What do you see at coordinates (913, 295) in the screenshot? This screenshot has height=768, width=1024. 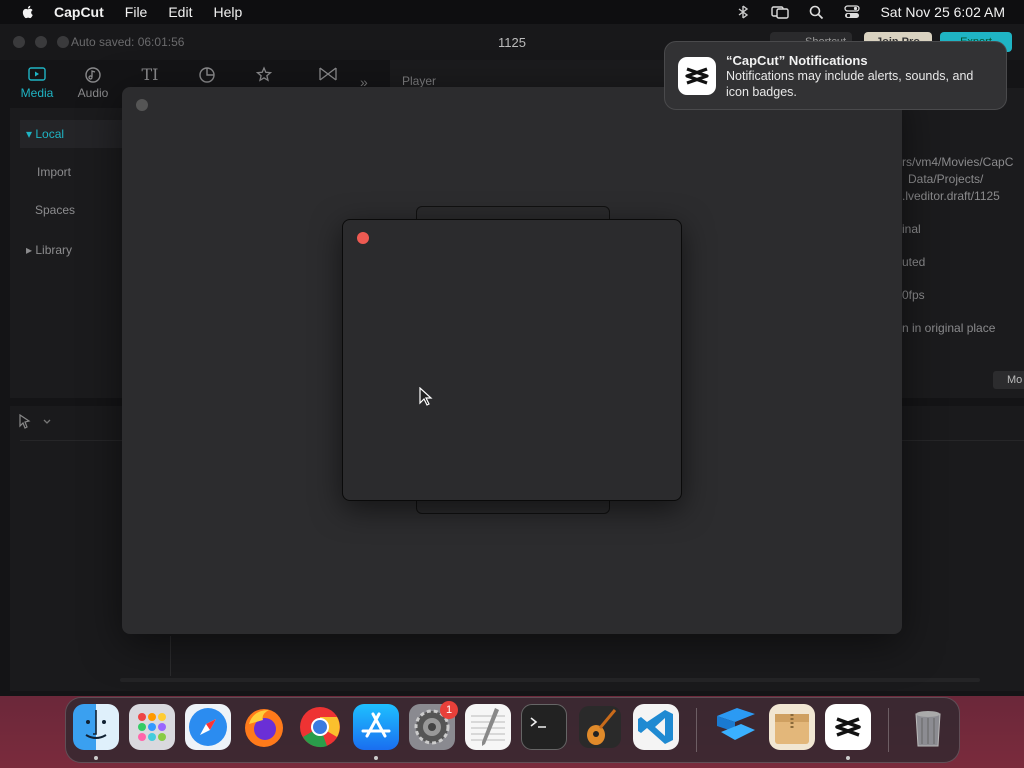 I see `details-row-3: 0fps` at bounding box center [913, 295].